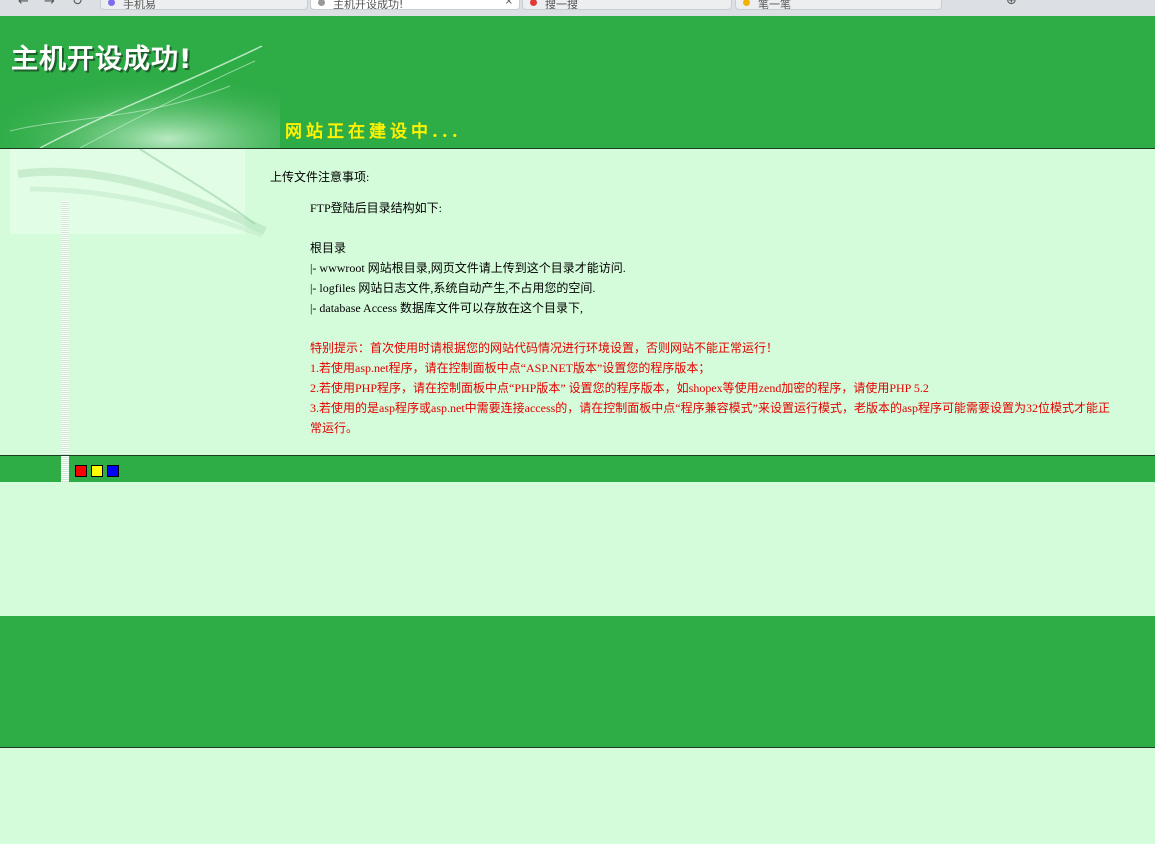 This screenshot has height=844, width=1155. What do you see at coordinates (509, 3) in the screenshot?
I see `close-icon: ×` at bounding box center [509, 3].